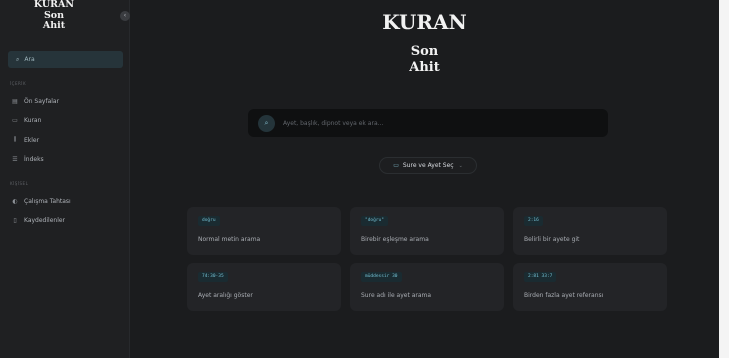 The width and height of the screenshot is (729, 358). What do you see at coordinates (564, 295) in the screenshot?
I see `example-description: Birden fazla ayet referansı` at bounding box center [564, 295].